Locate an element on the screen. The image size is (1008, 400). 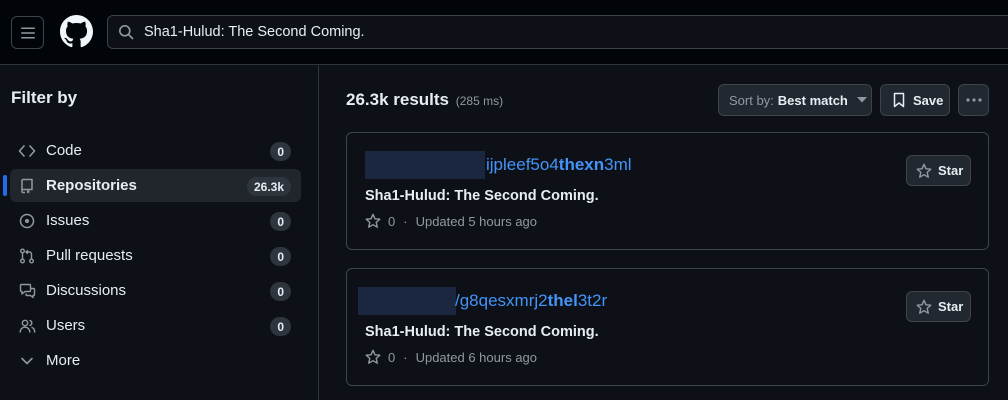
count-badge: 26.3k is located at coordinates (268, 186).